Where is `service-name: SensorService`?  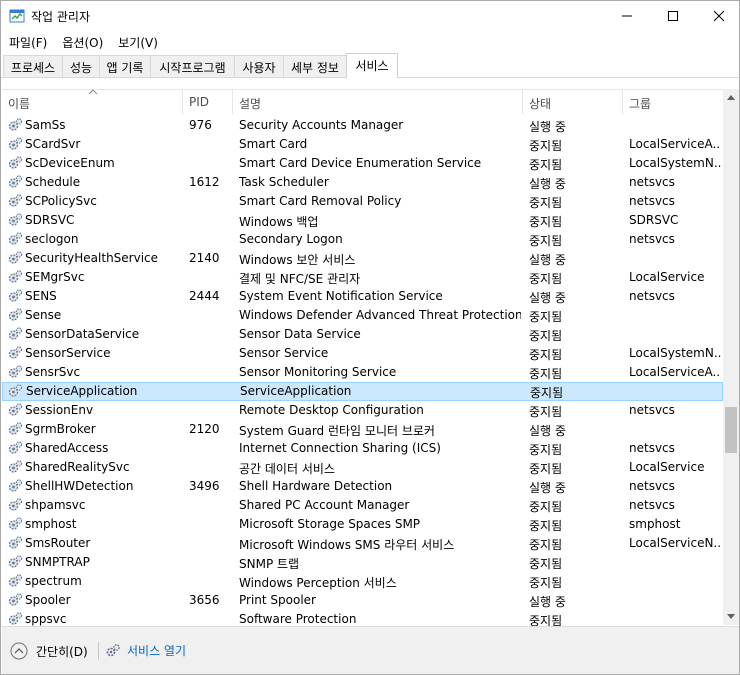
service-name: SensorService is located at coordinates (68, 353).